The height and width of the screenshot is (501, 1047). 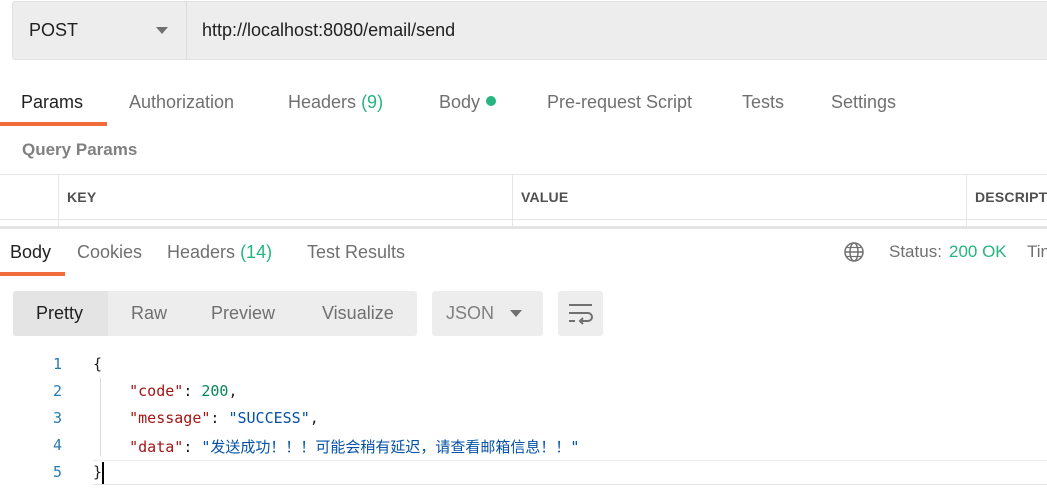 I want to click on column-header-description: DESCRIPTI, so click(x=1011, y=197).